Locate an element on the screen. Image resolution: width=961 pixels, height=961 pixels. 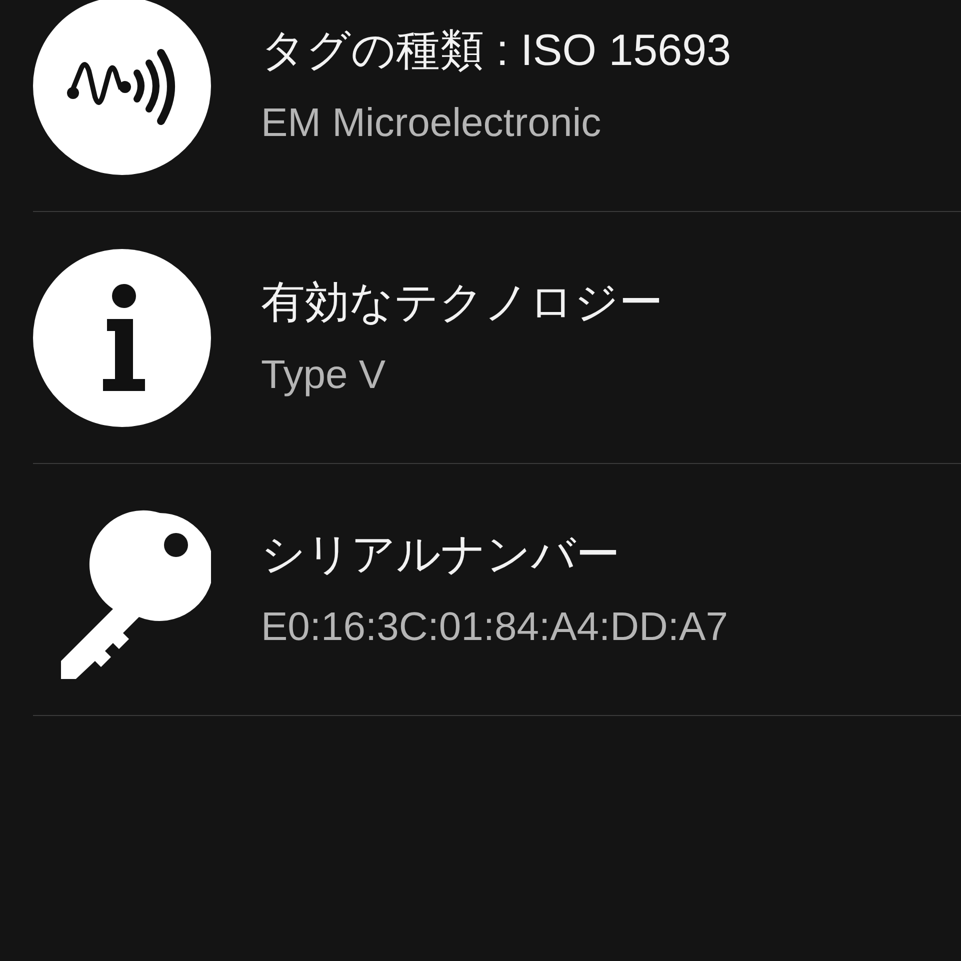
row-title: シリアルナンバー is located at coordinates (441, 554).